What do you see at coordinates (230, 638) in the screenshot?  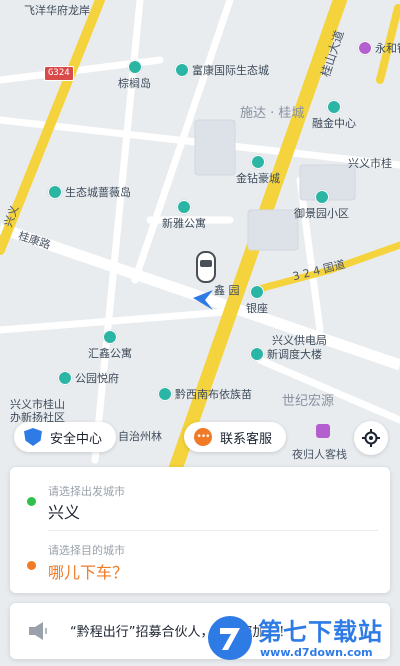 I see `watermark-logo-icon` at bounding box center [230, 638].